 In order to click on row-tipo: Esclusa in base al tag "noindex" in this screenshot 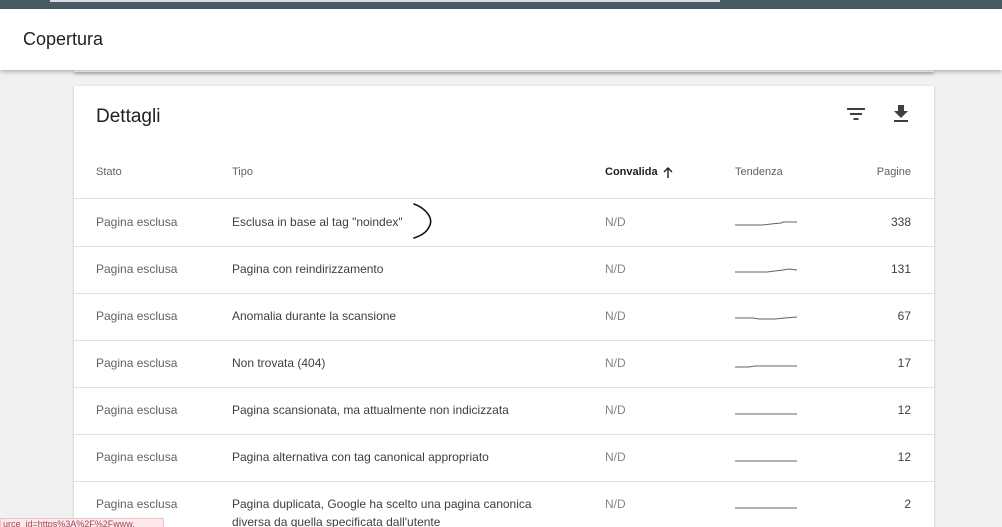, I will do `click(317, 222)`.